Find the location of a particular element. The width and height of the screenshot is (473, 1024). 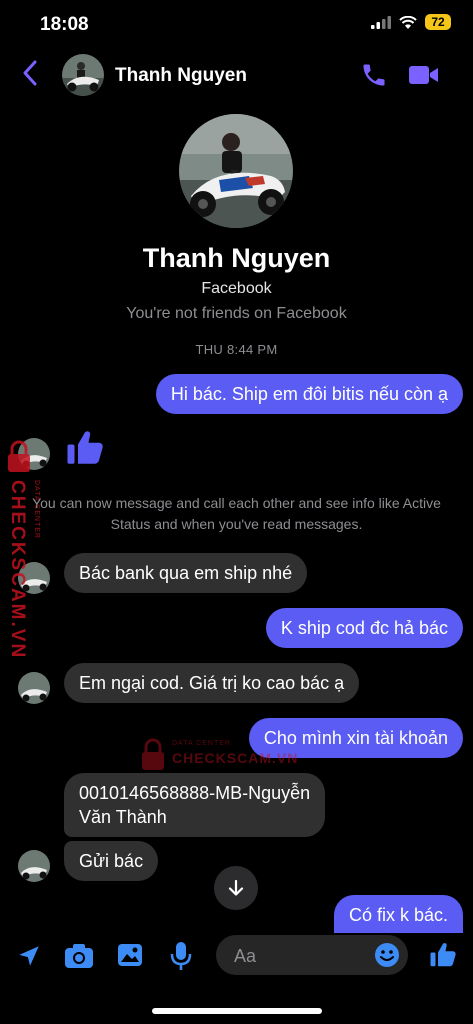

message-outgoing: K ship cod đc hả bác is located at coordinates (364, 628).